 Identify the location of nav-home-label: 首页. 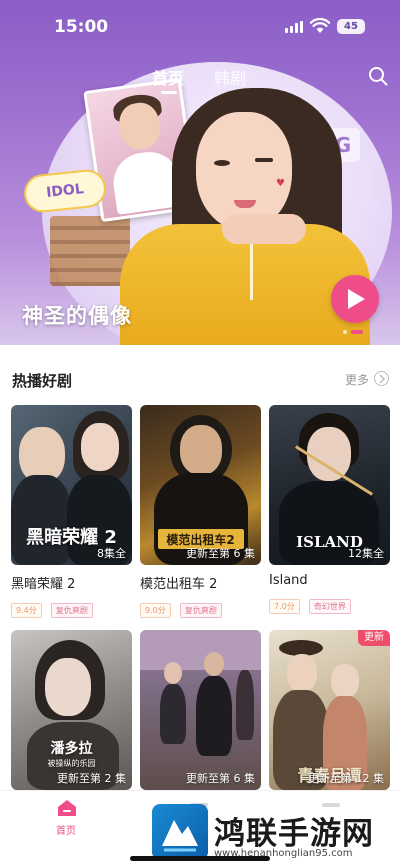
(66, 829).